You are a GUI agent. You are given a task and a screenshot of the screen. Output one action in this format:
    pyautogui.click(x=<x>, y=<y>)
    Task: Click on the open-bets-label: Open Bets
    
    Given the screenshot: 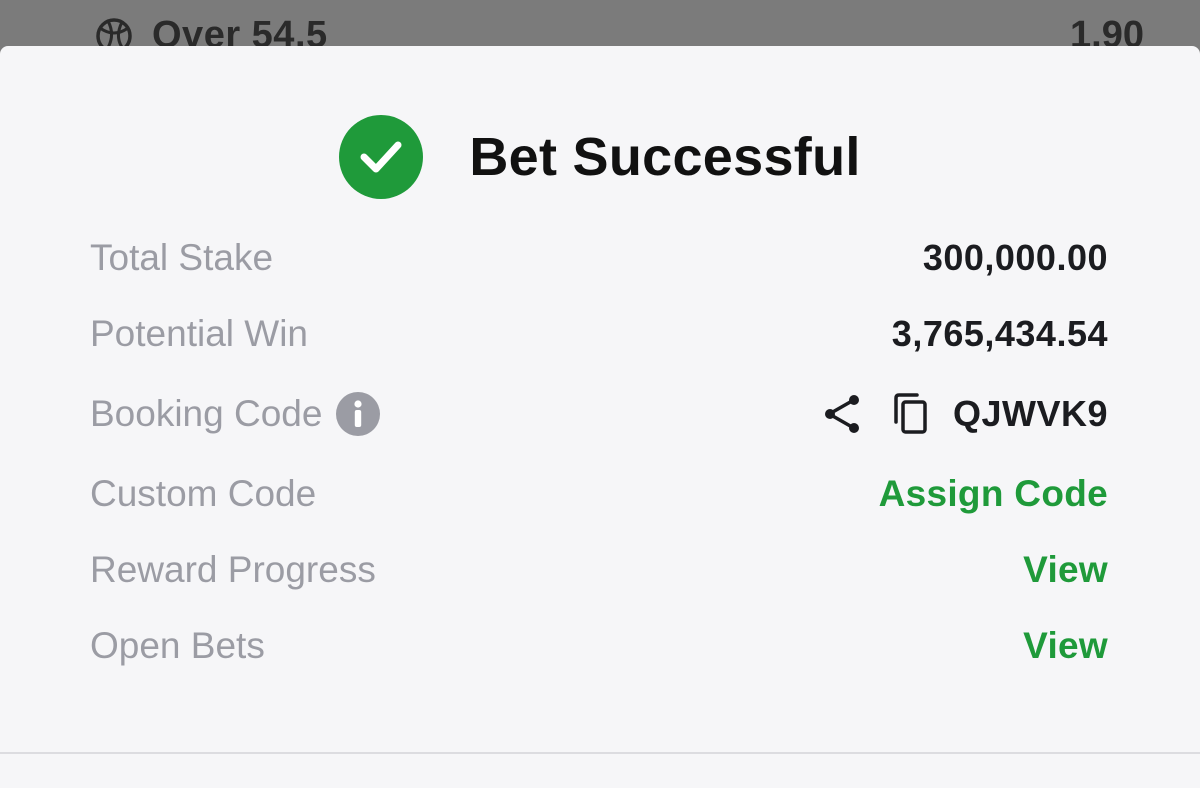 What is the action you would take?
    pyautogui.click(x=177, y=645)
    